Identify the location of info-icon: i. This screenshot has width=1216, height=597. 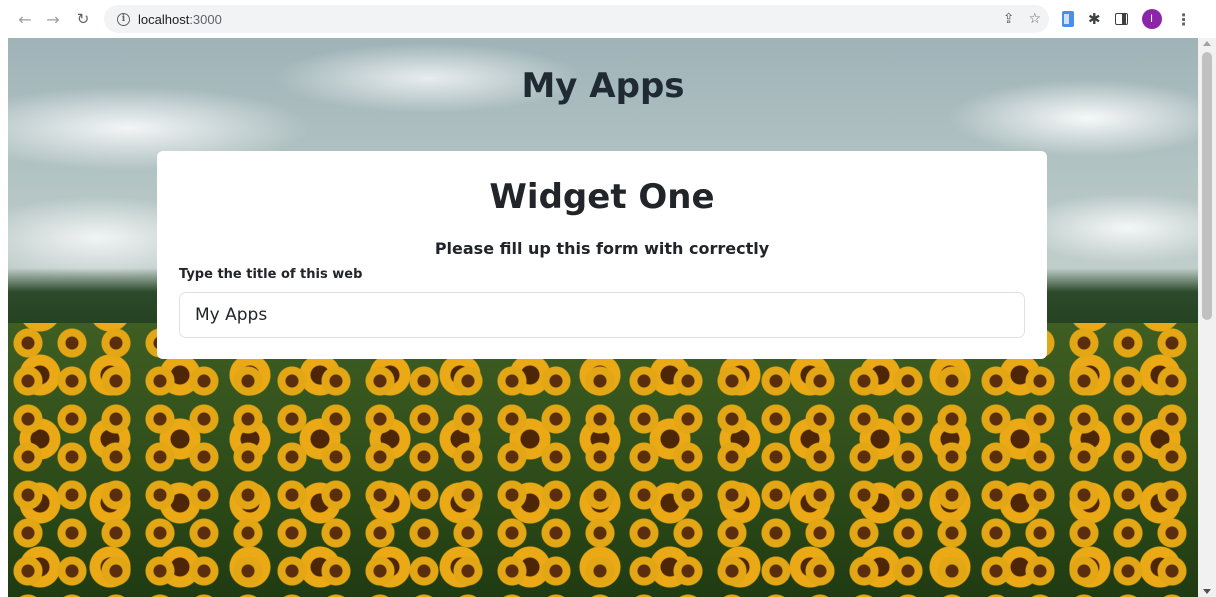
(123, 19).